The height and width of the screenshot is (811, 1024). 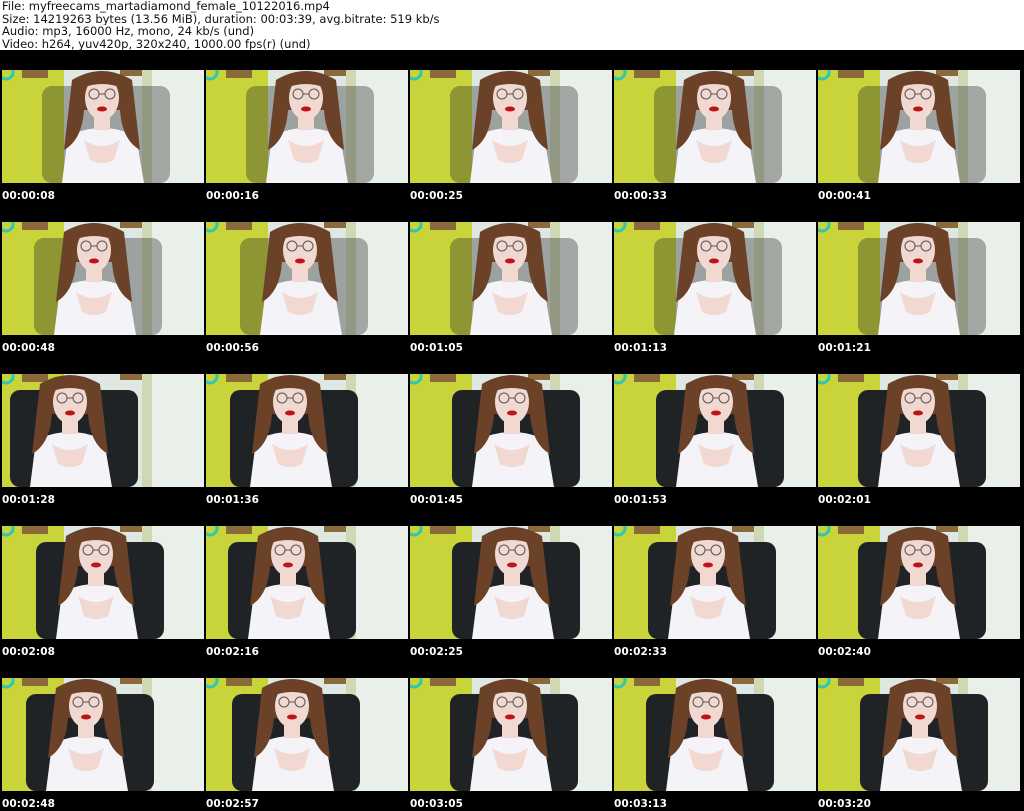 I want to click on timestamp-label: 00:02:08, so click(x=29, y=652).